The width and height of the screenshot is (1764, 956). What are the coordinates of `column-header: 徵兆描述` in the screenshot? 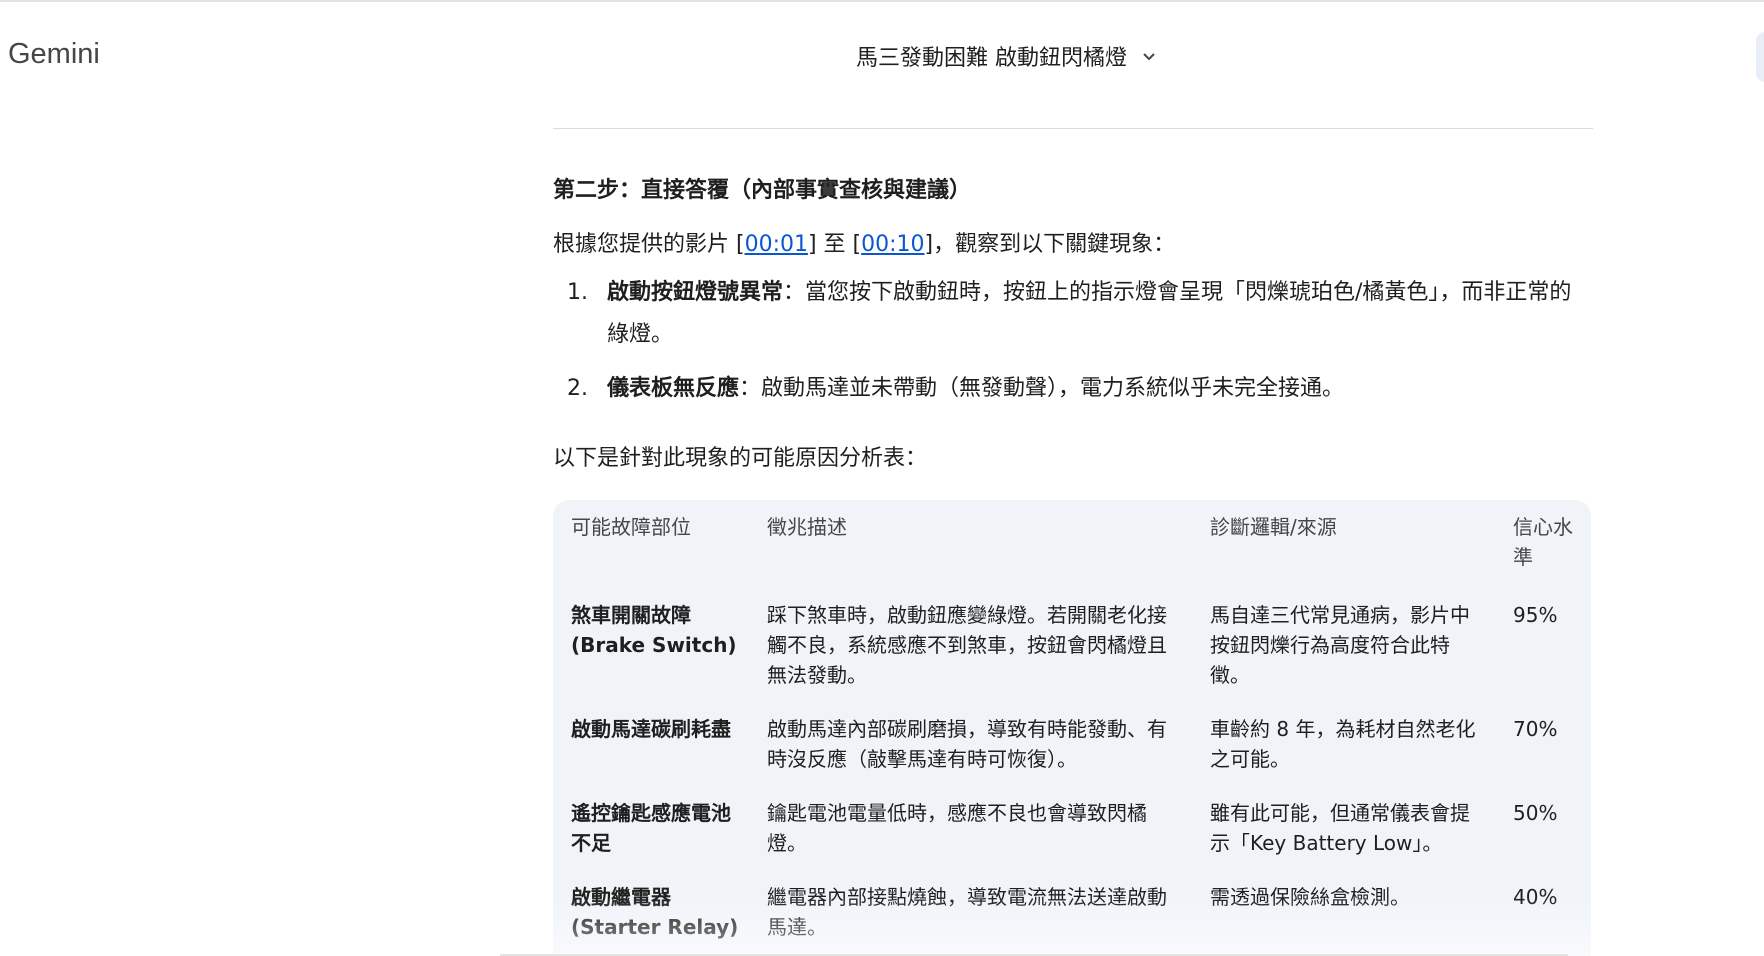 It's located at (807, 527).